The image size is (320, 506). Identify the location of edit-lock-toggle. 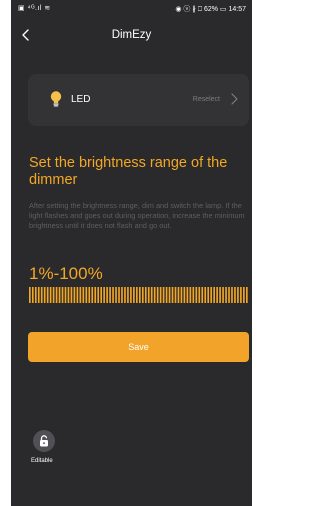
(44, 441).